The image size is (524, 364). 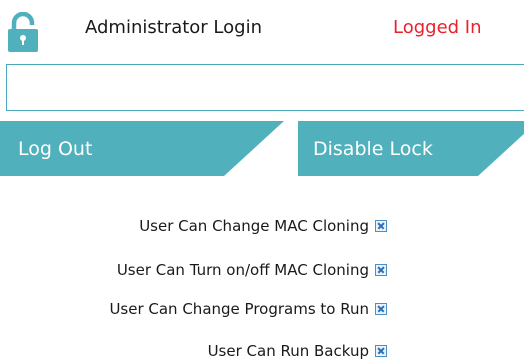 I want to click on permission-label: User Can Turn on/off MAC Cloning, so click(x=242, y=270).